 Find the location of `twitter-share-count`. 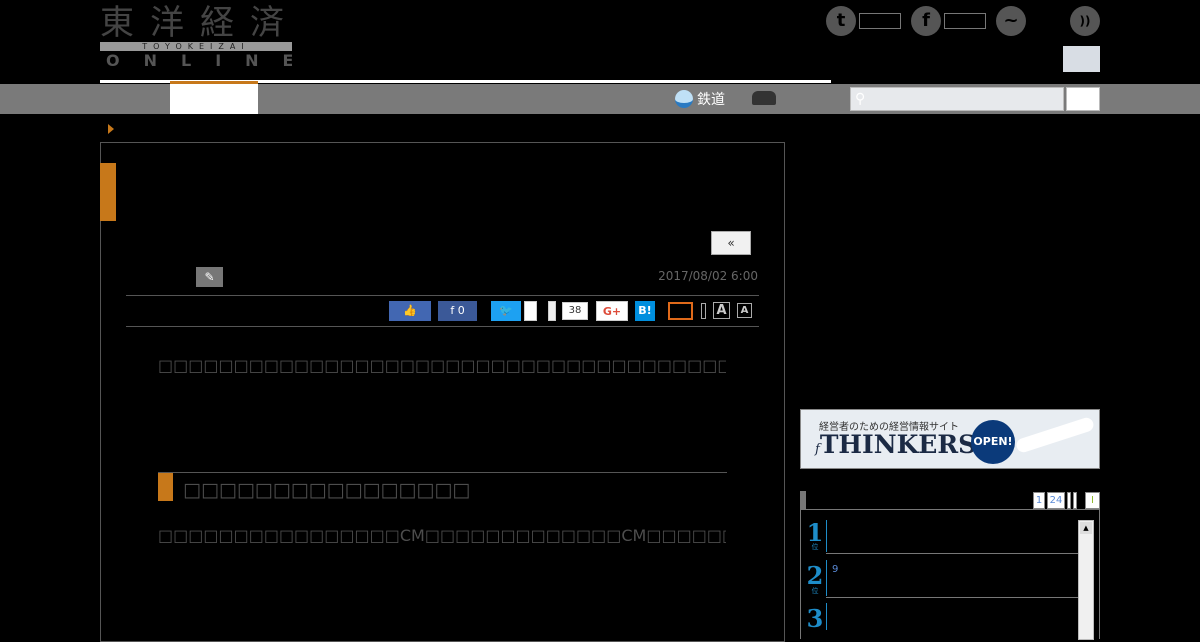

twitter-share-count is located at coordinates (530, 311).